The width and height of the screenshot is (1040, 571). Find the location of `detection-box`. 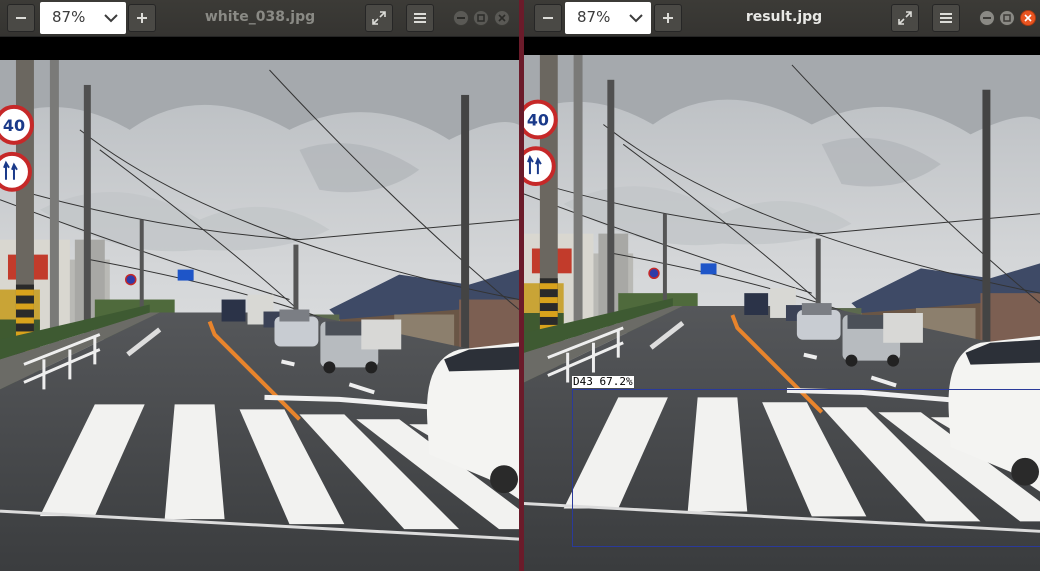

detection-box is located at coordinates (806, 468).